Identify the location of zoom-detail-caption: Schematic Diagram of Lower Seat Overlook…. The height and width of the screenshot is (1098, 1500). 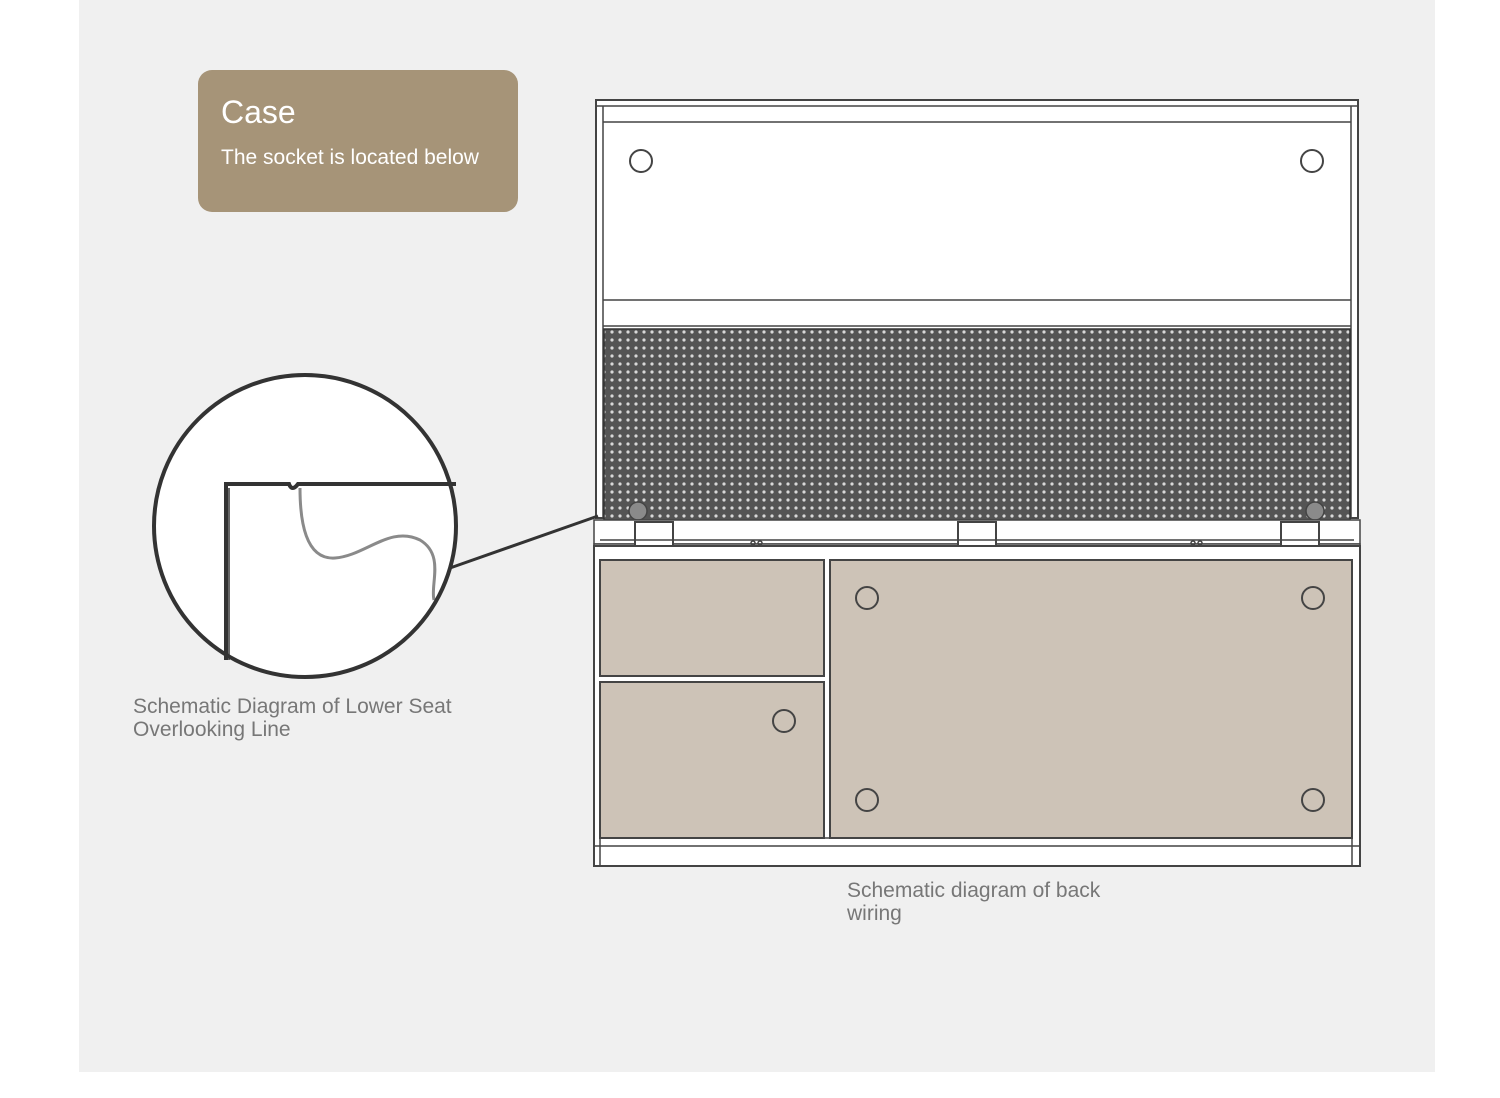
(292, 718).